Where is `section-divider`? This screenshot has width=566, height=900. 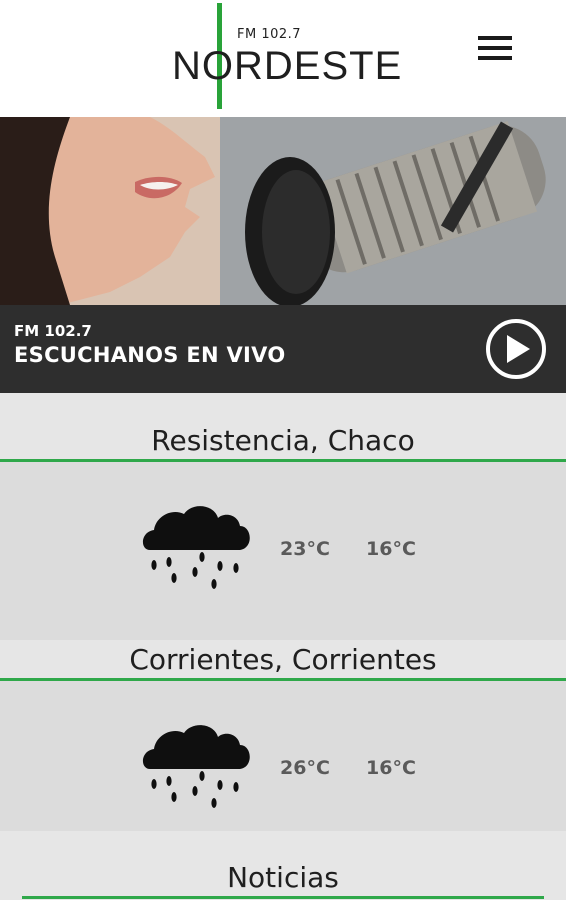
section-divider is located at coordinates (283, 897).